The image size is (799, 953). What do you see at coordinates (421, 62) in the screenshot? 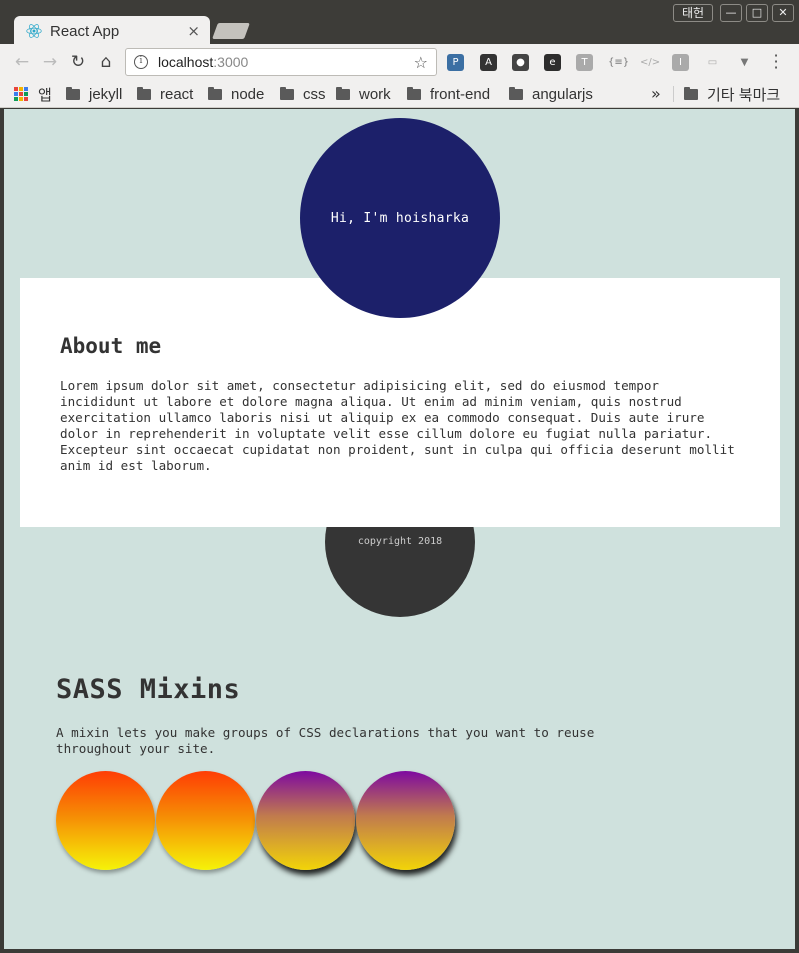
I see `bookmark-star-icon: ☆` at bounding box center [421, 62].